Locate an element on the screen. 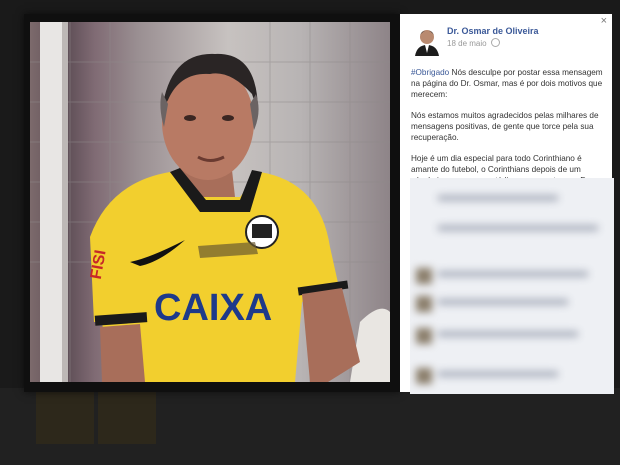 This screenshot has width=620, height=465. public-globe-icon is located at coordinates (495, 42).